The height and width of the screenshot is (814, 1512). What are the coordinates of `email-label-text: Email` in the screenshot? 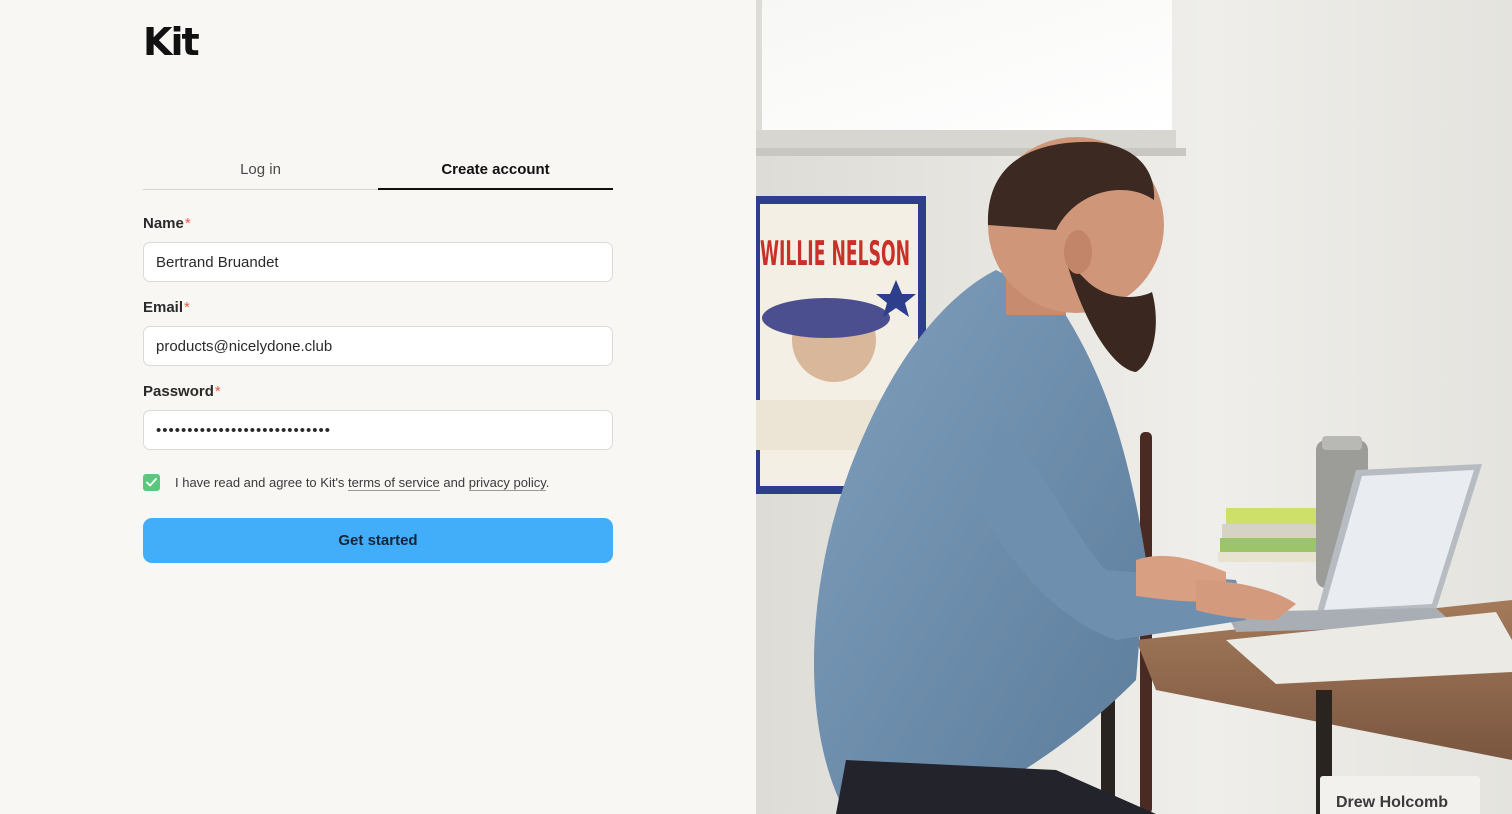 It's located at (163, 307).